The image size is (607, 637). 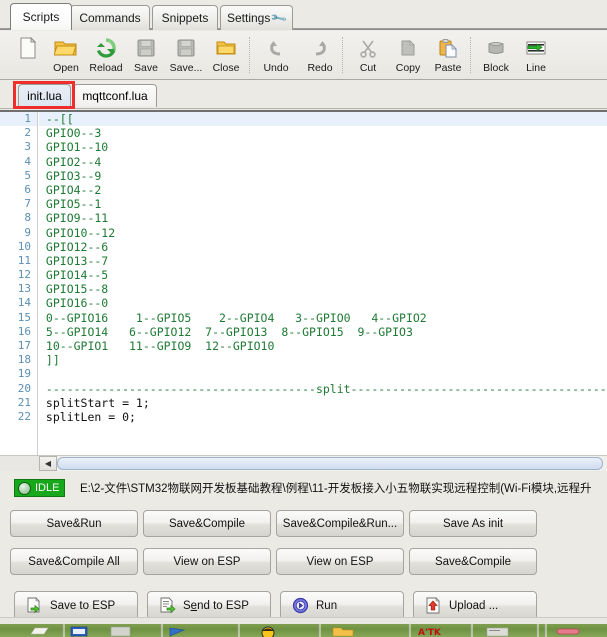 I want to click on toolbar-copy-button: Copy, so click(x=408, y=55).